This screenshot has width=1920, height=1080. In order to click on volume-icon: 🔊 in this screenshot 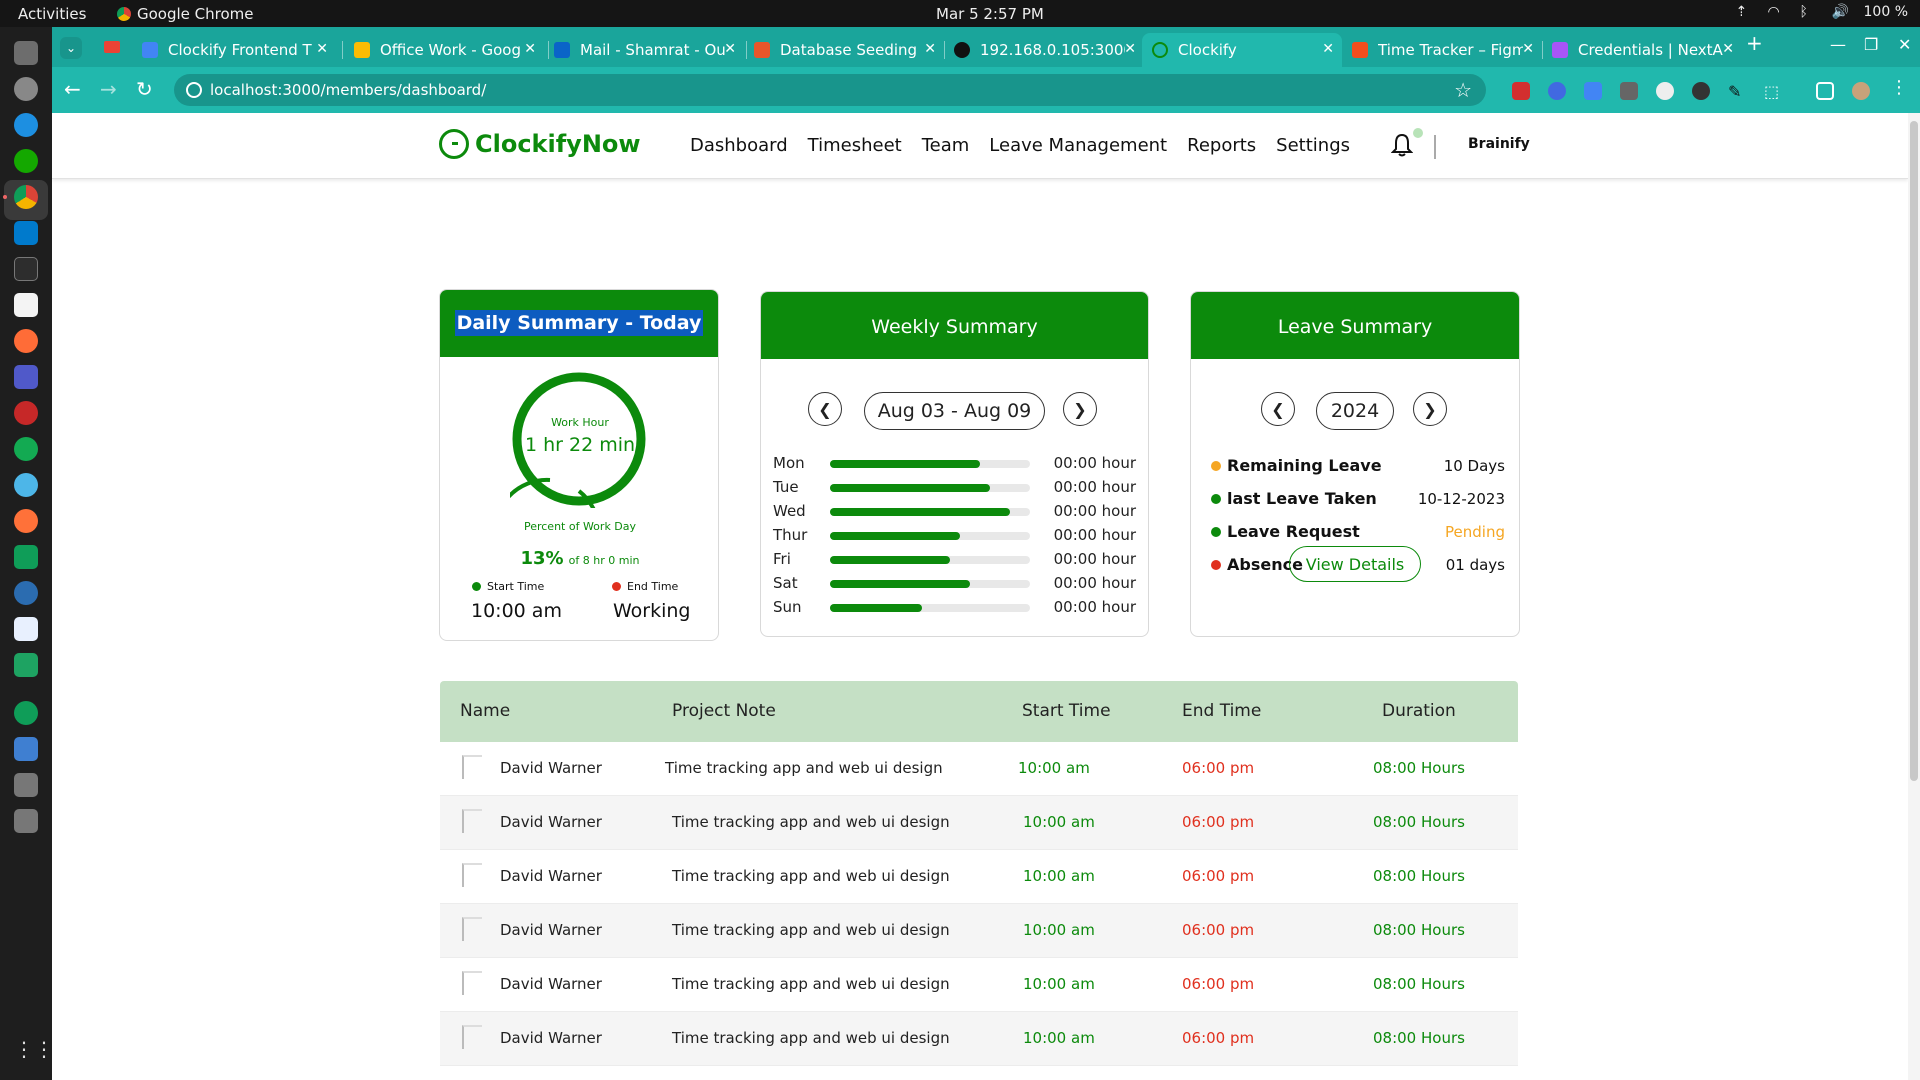, I will do `click(1840, 12)`.